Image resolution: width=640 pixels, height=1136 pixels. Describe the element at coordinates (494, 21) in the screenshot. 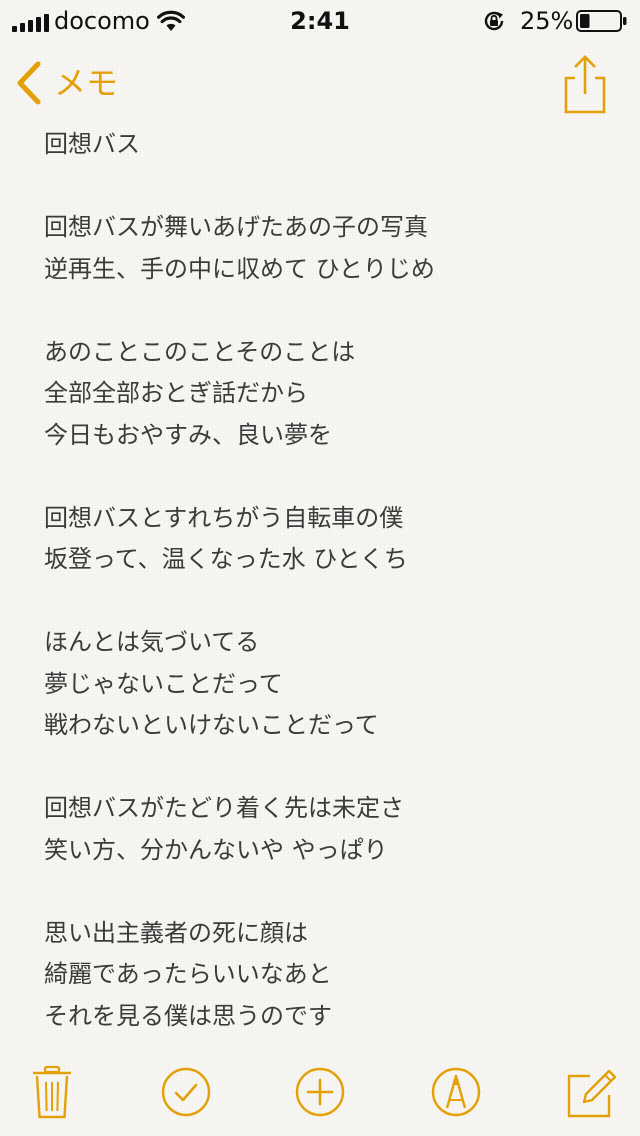

I see `rotation-lock-icon` at that location.